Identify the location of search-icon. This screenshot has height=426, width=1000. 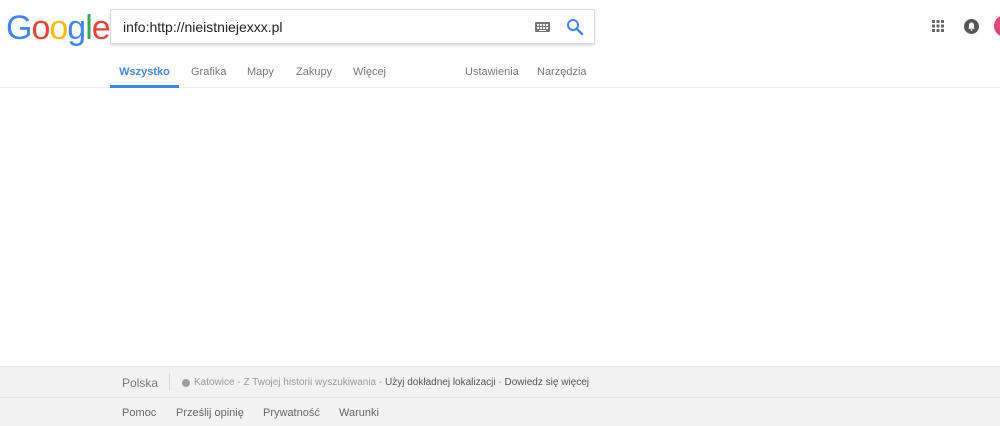
(575, 27).